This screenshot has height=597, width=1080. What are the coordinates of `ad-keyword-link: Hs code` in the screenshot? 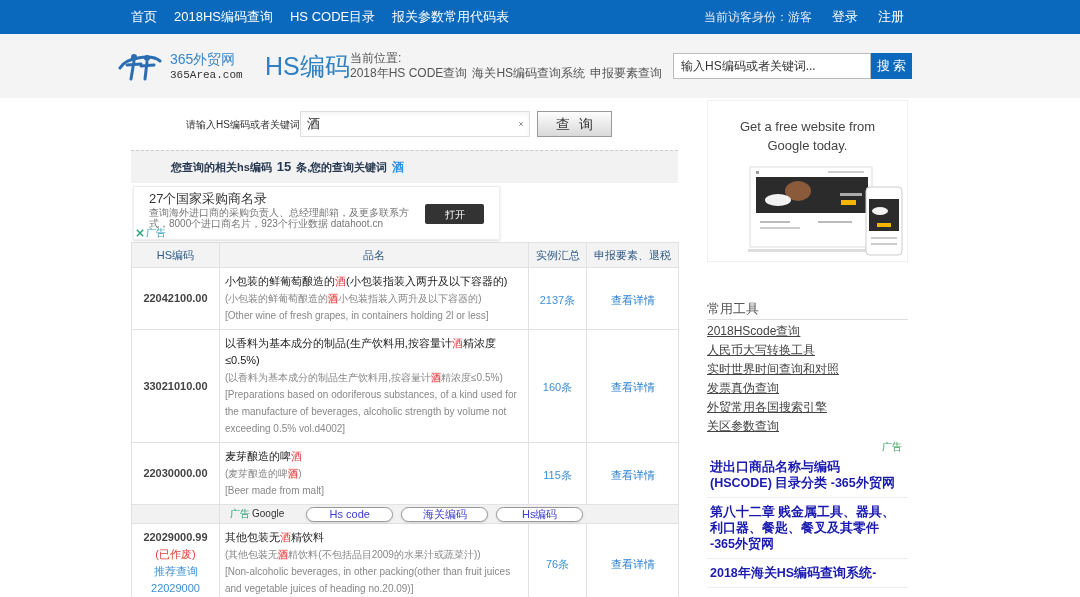 It's located at (350, 514).